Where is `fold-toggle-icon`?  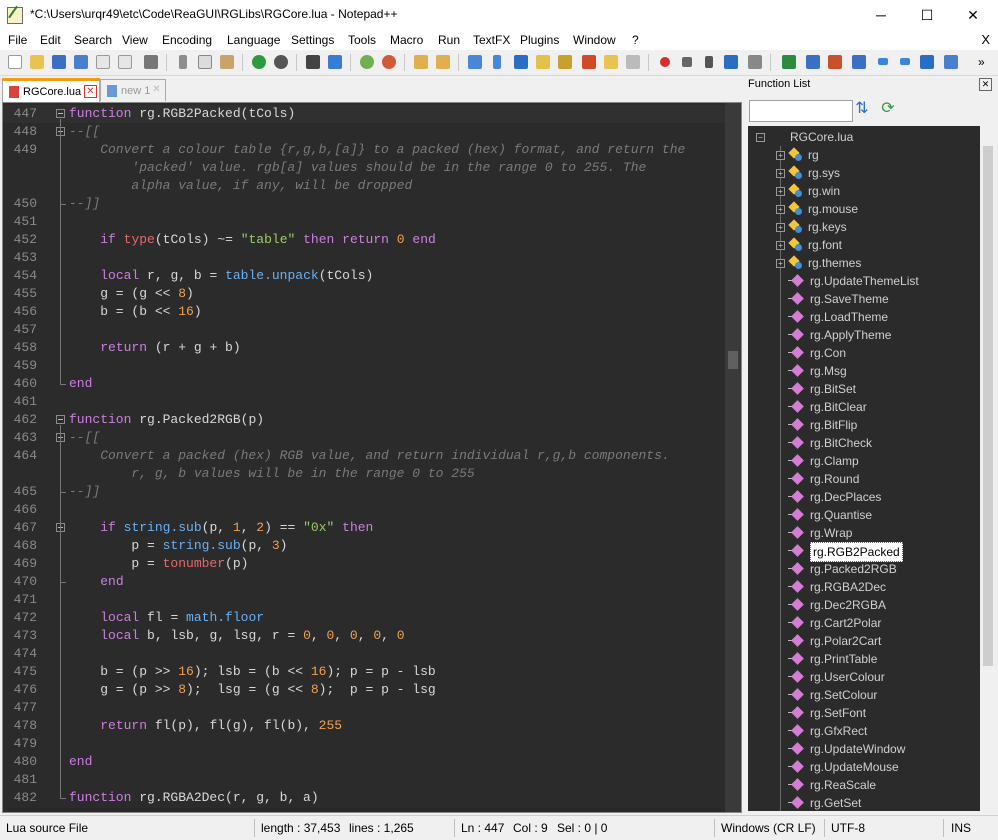 fold-toggle-icon is located at coordinates (60, 113).